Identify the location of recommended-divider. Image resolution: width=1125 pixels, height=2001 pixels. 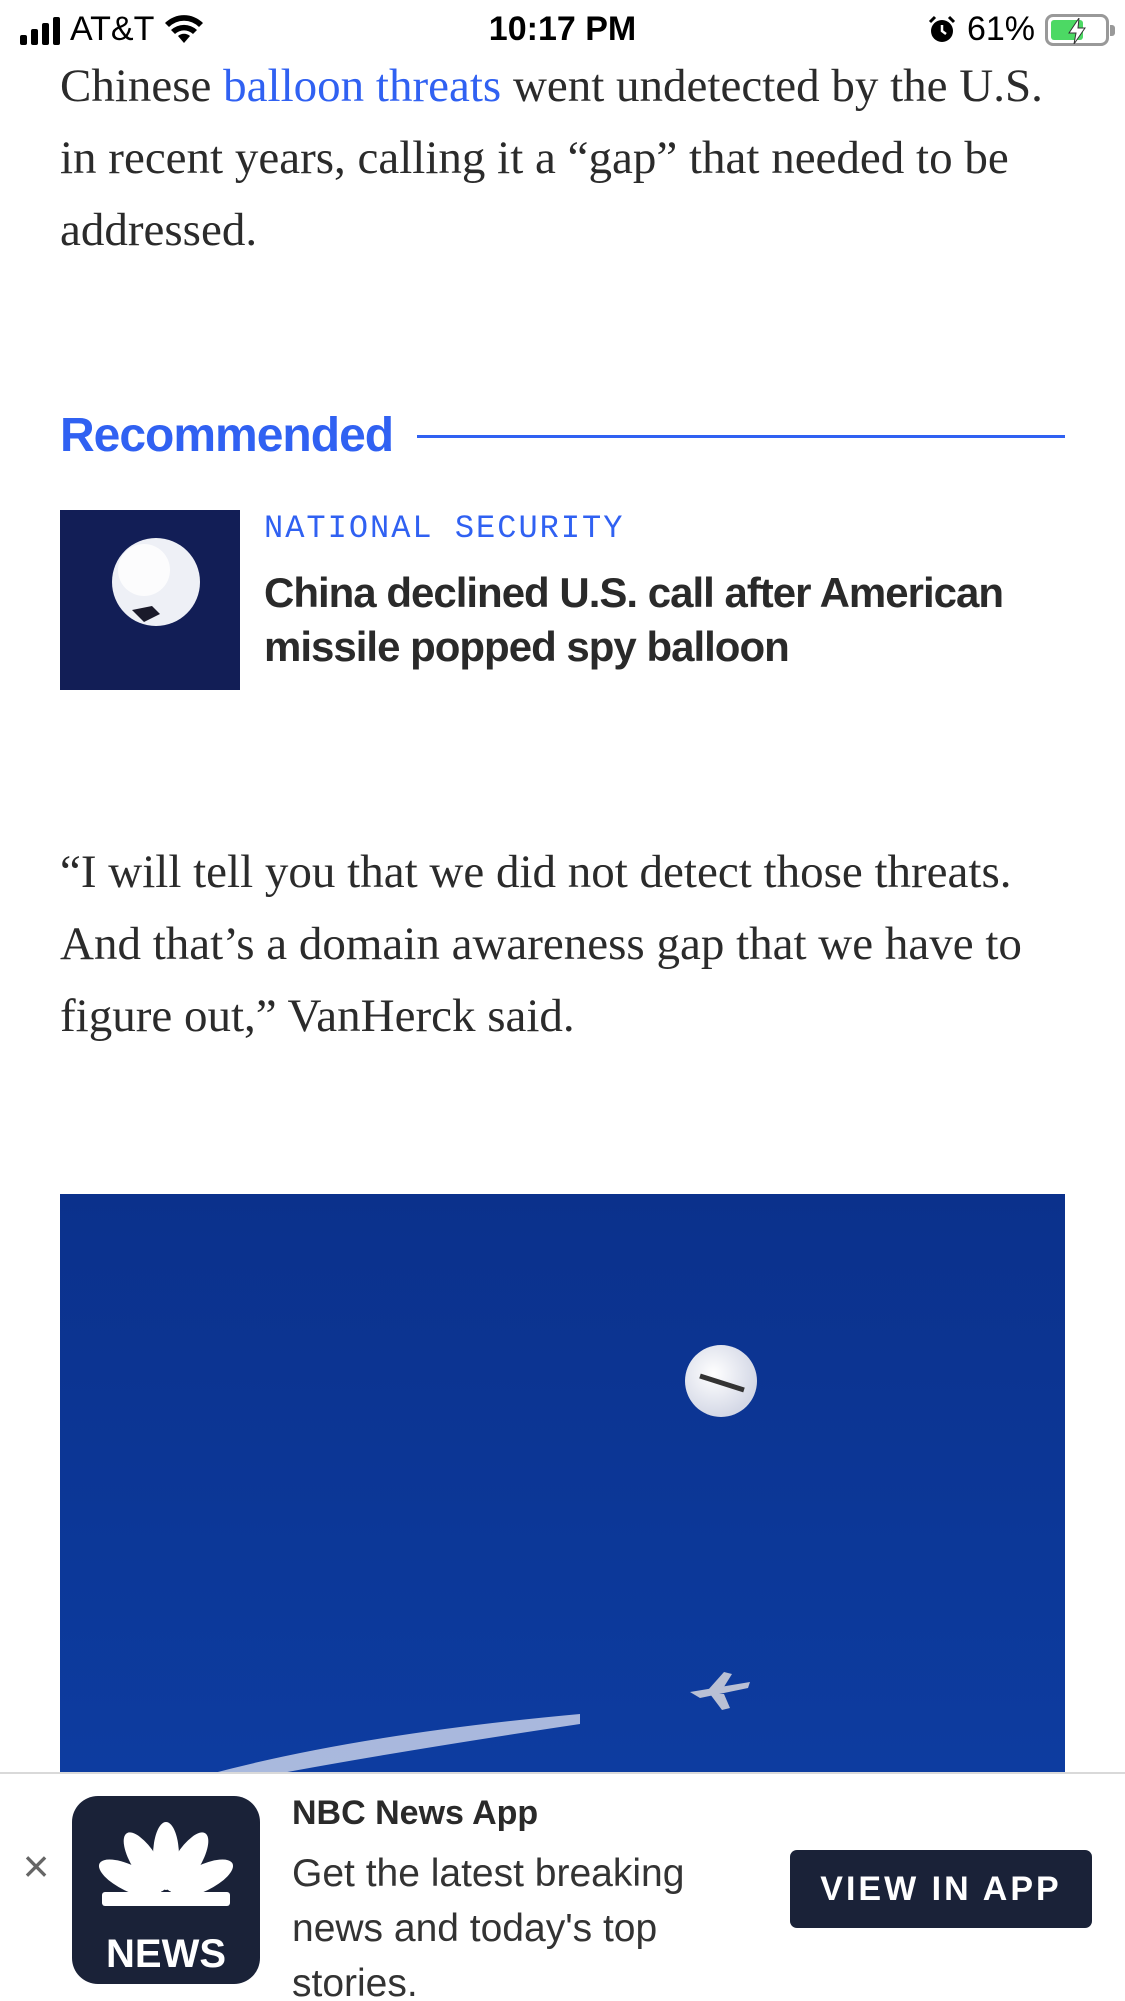
(741, 436).